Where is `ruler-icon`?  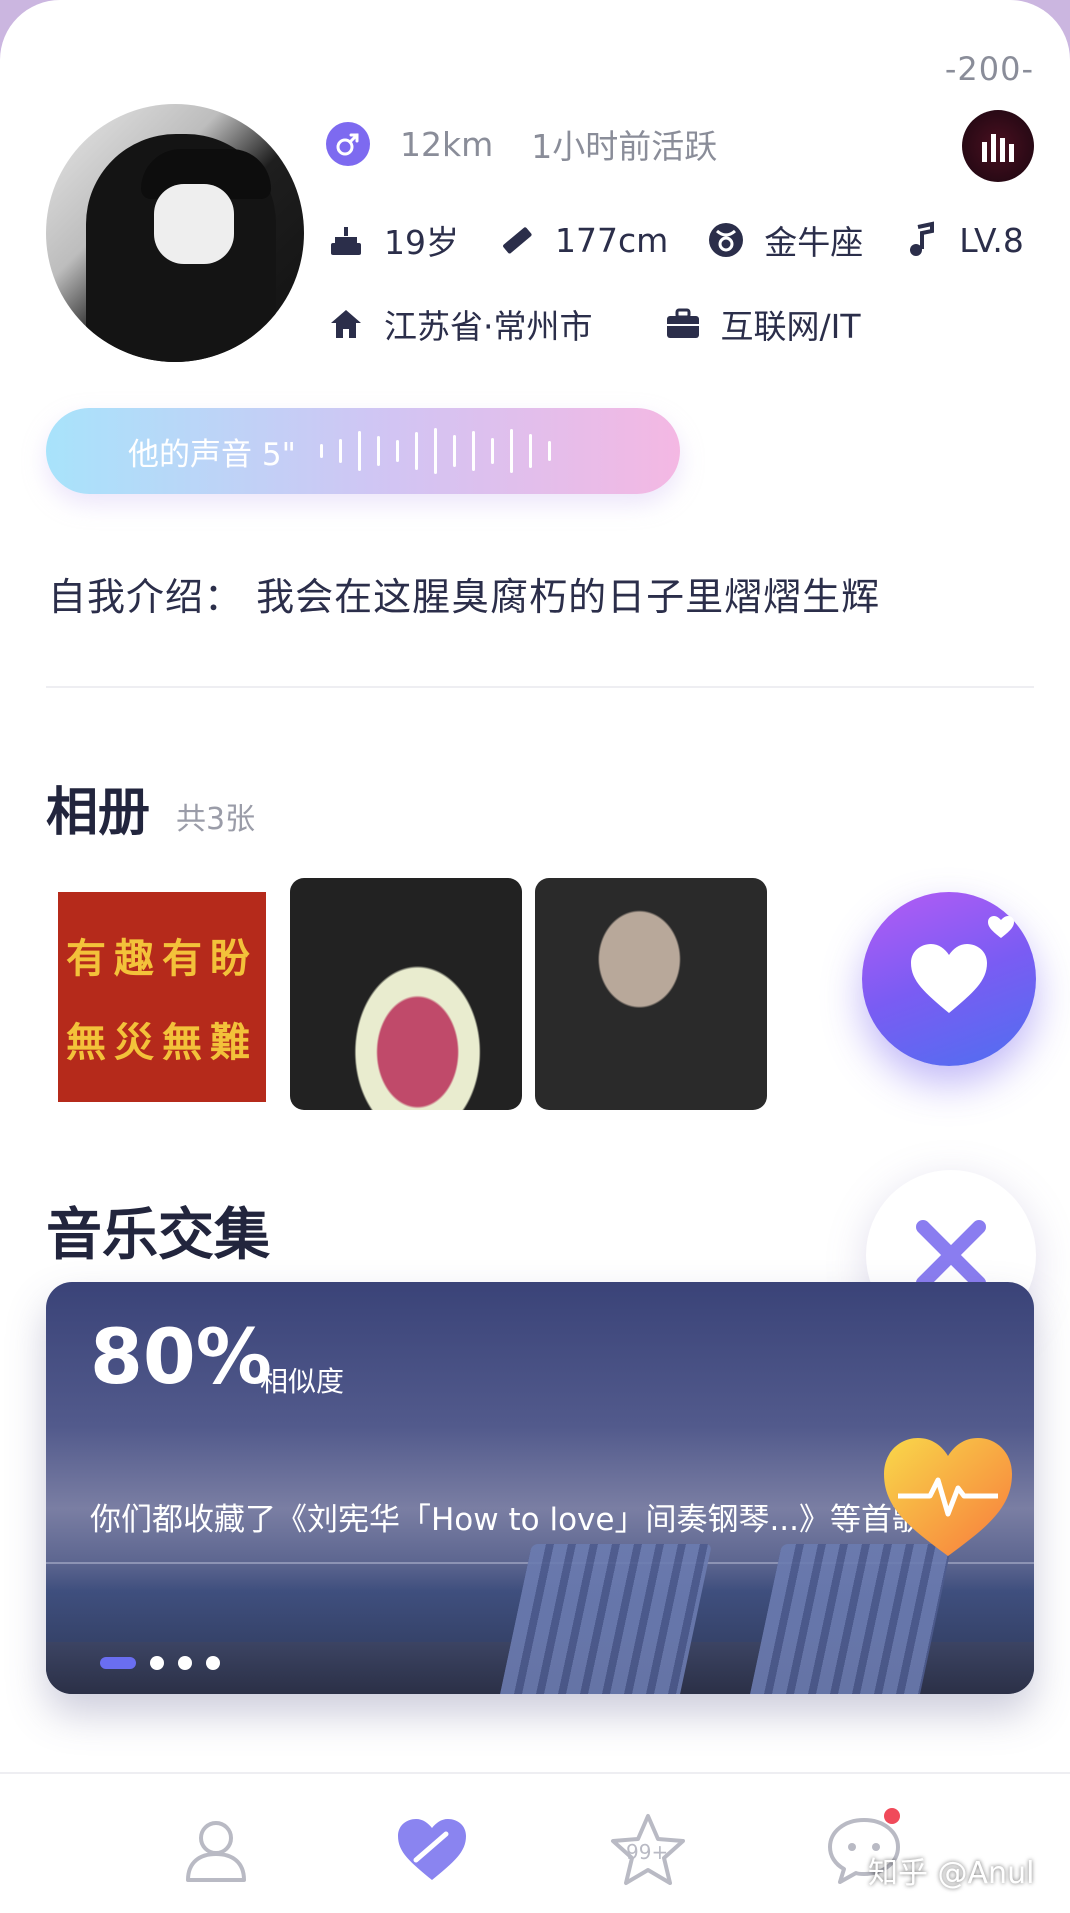
ruler-icon is located at coordinates (517, 240).